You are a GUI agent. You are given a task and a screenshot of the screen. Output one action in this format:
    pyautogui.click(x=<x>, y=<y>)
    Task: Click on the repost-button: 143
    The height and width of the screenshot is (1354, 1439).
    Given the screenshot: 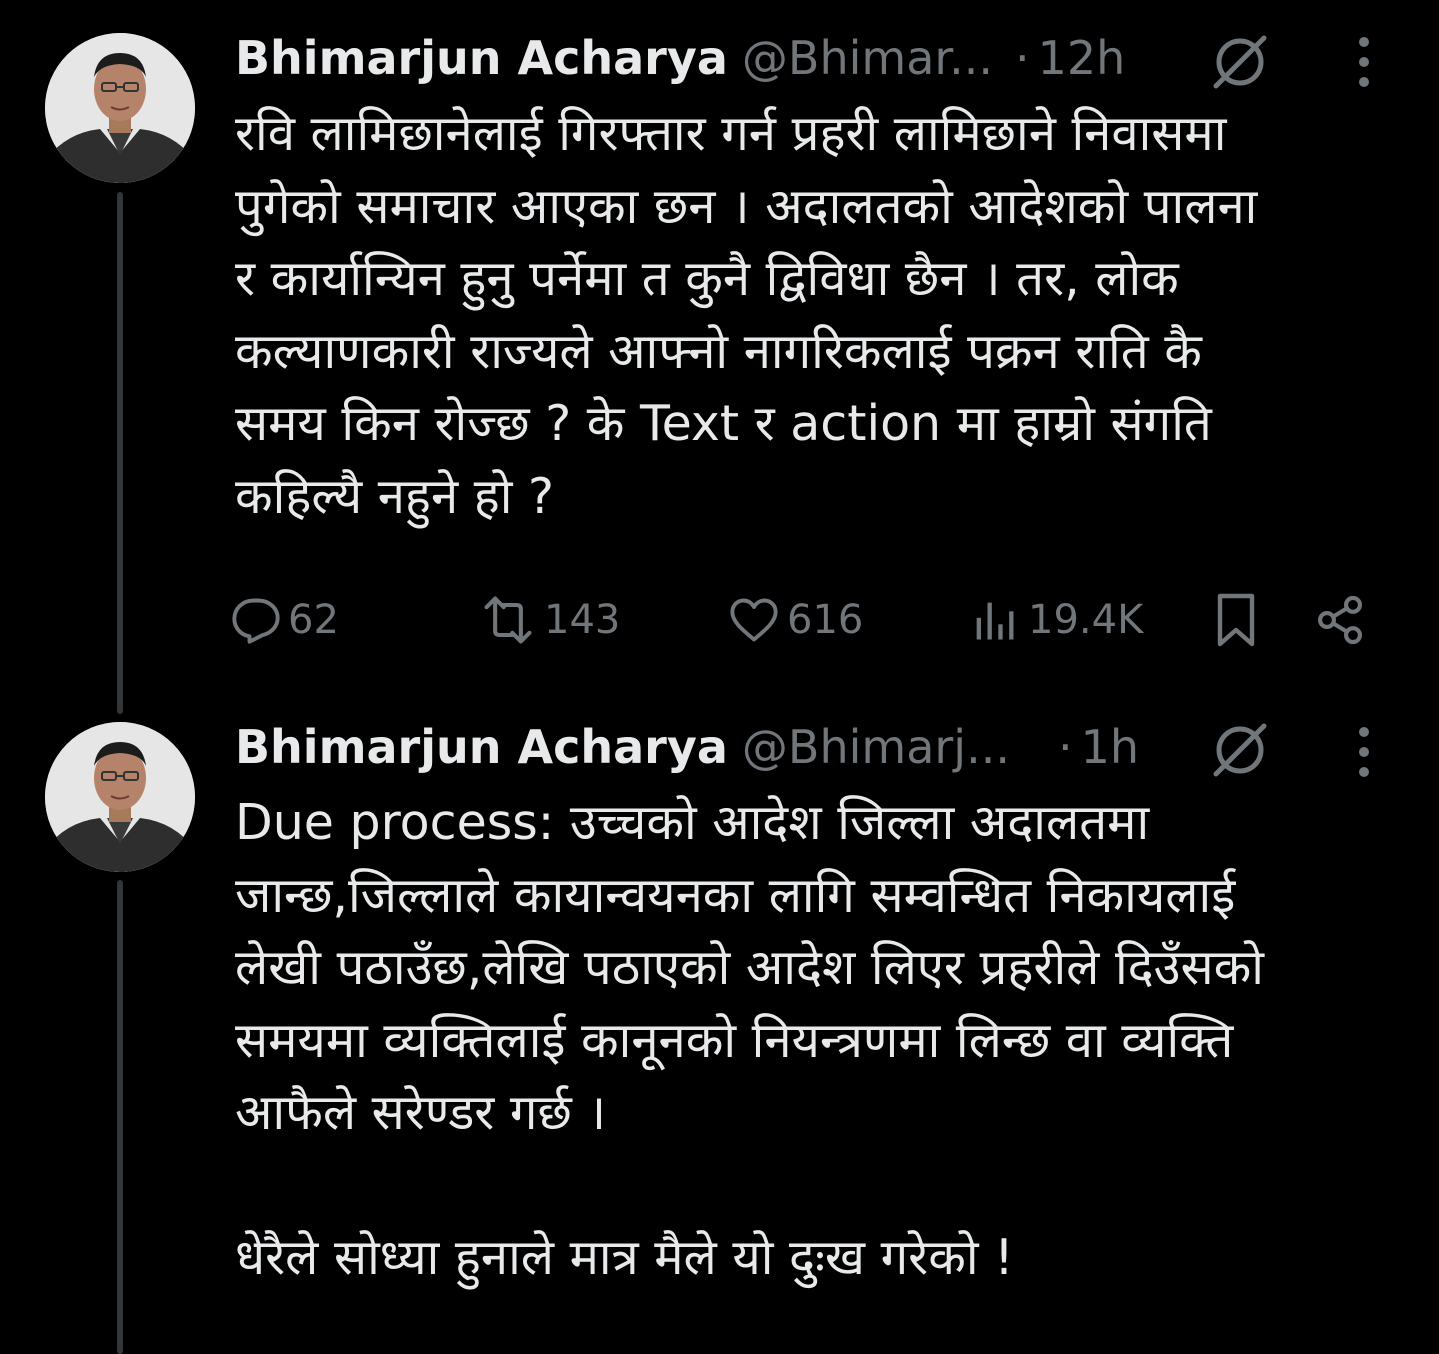 What is the action you would take?
    pyautogui.click(x=549, y=620)
    